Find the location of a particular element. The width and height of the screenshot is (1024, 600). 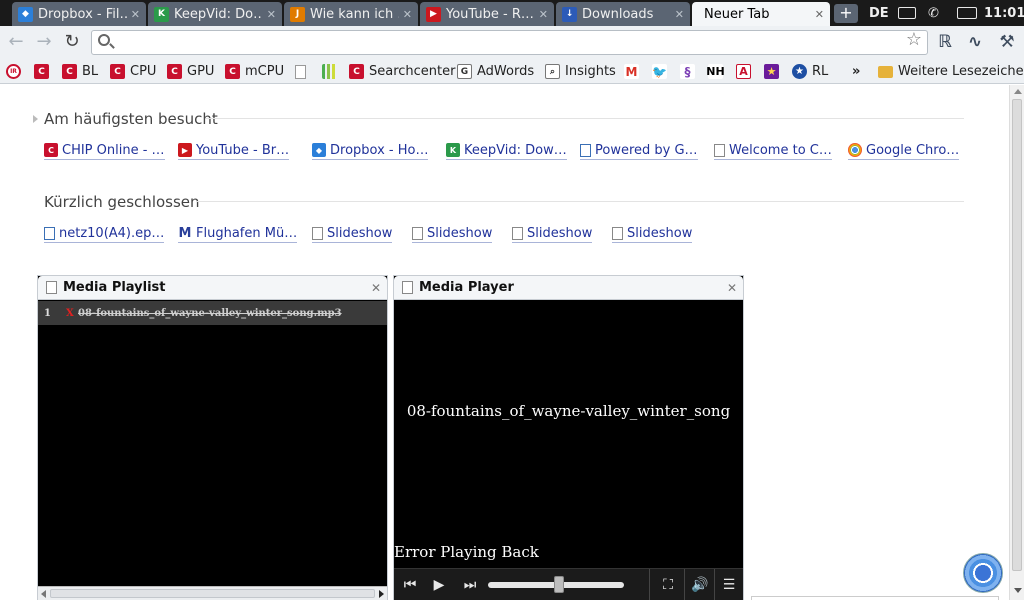

scroll-left-arrow-icon is located at coordinates (43, 594).